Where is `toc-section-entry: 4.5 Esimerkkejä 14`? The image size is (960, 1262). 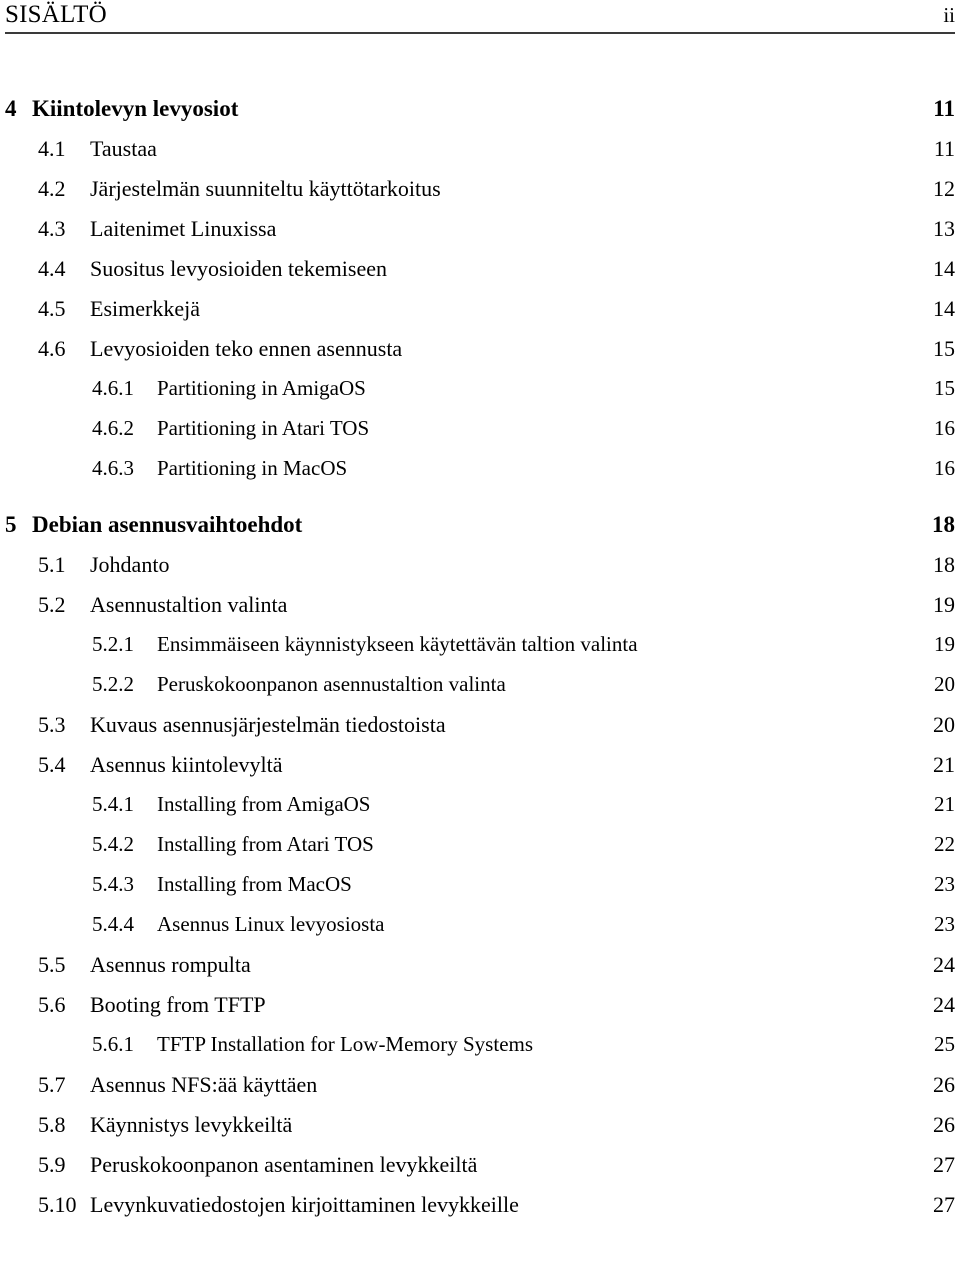
toc-section-entry: 4.5 Esimerkkejä 14 is located at coordinates (480, 316).